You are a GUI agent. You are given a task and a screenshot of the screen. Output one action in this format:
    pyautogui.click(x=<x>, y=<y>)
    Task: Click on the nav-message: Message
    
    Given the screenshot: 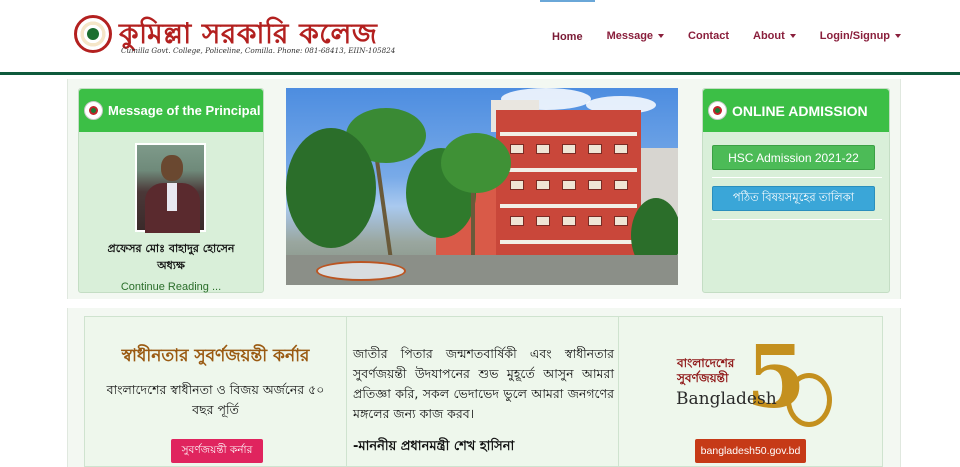 What is the action you would take?
    pyautogui.click(x=635, y=36)
    